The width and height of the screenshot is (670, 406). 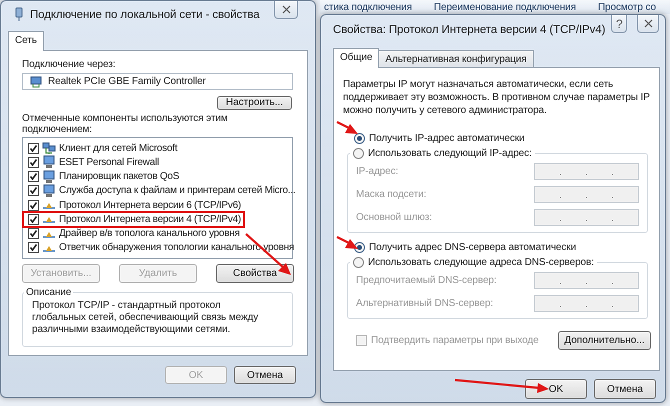 What do you see at coordinates (255, 273) in the screenshot?
I see `action-button: Свойства` at bounding box center [255, 273].